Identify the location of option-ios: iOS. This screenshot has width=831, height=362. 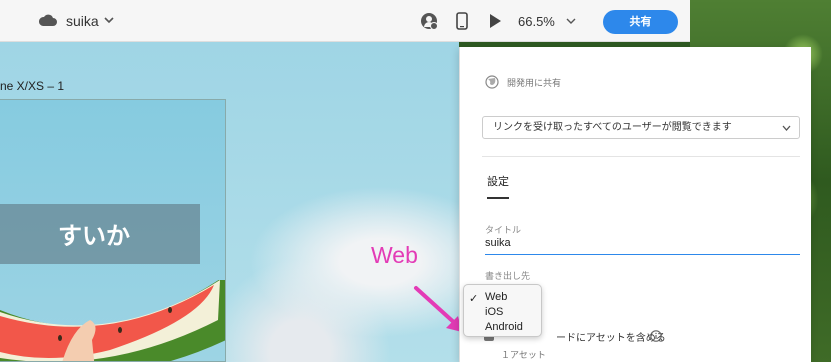
(494, 312).